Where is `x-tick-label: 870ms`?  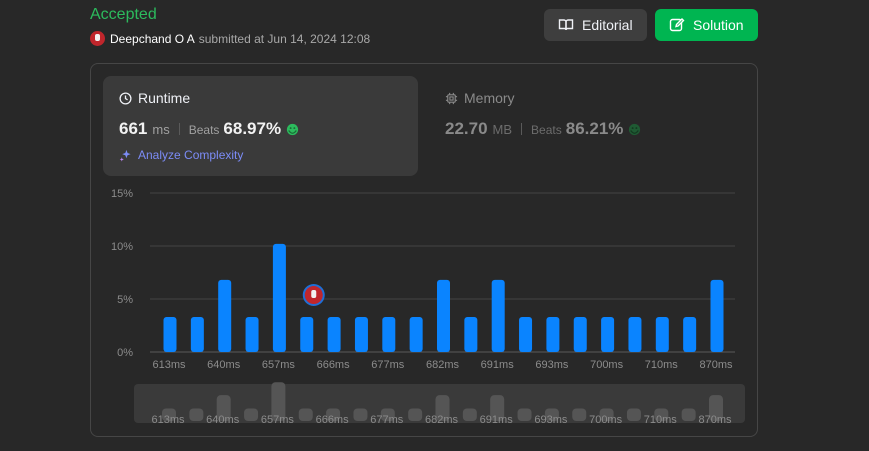 x-tick-label: 870ms is located at coordinates (716, 365).